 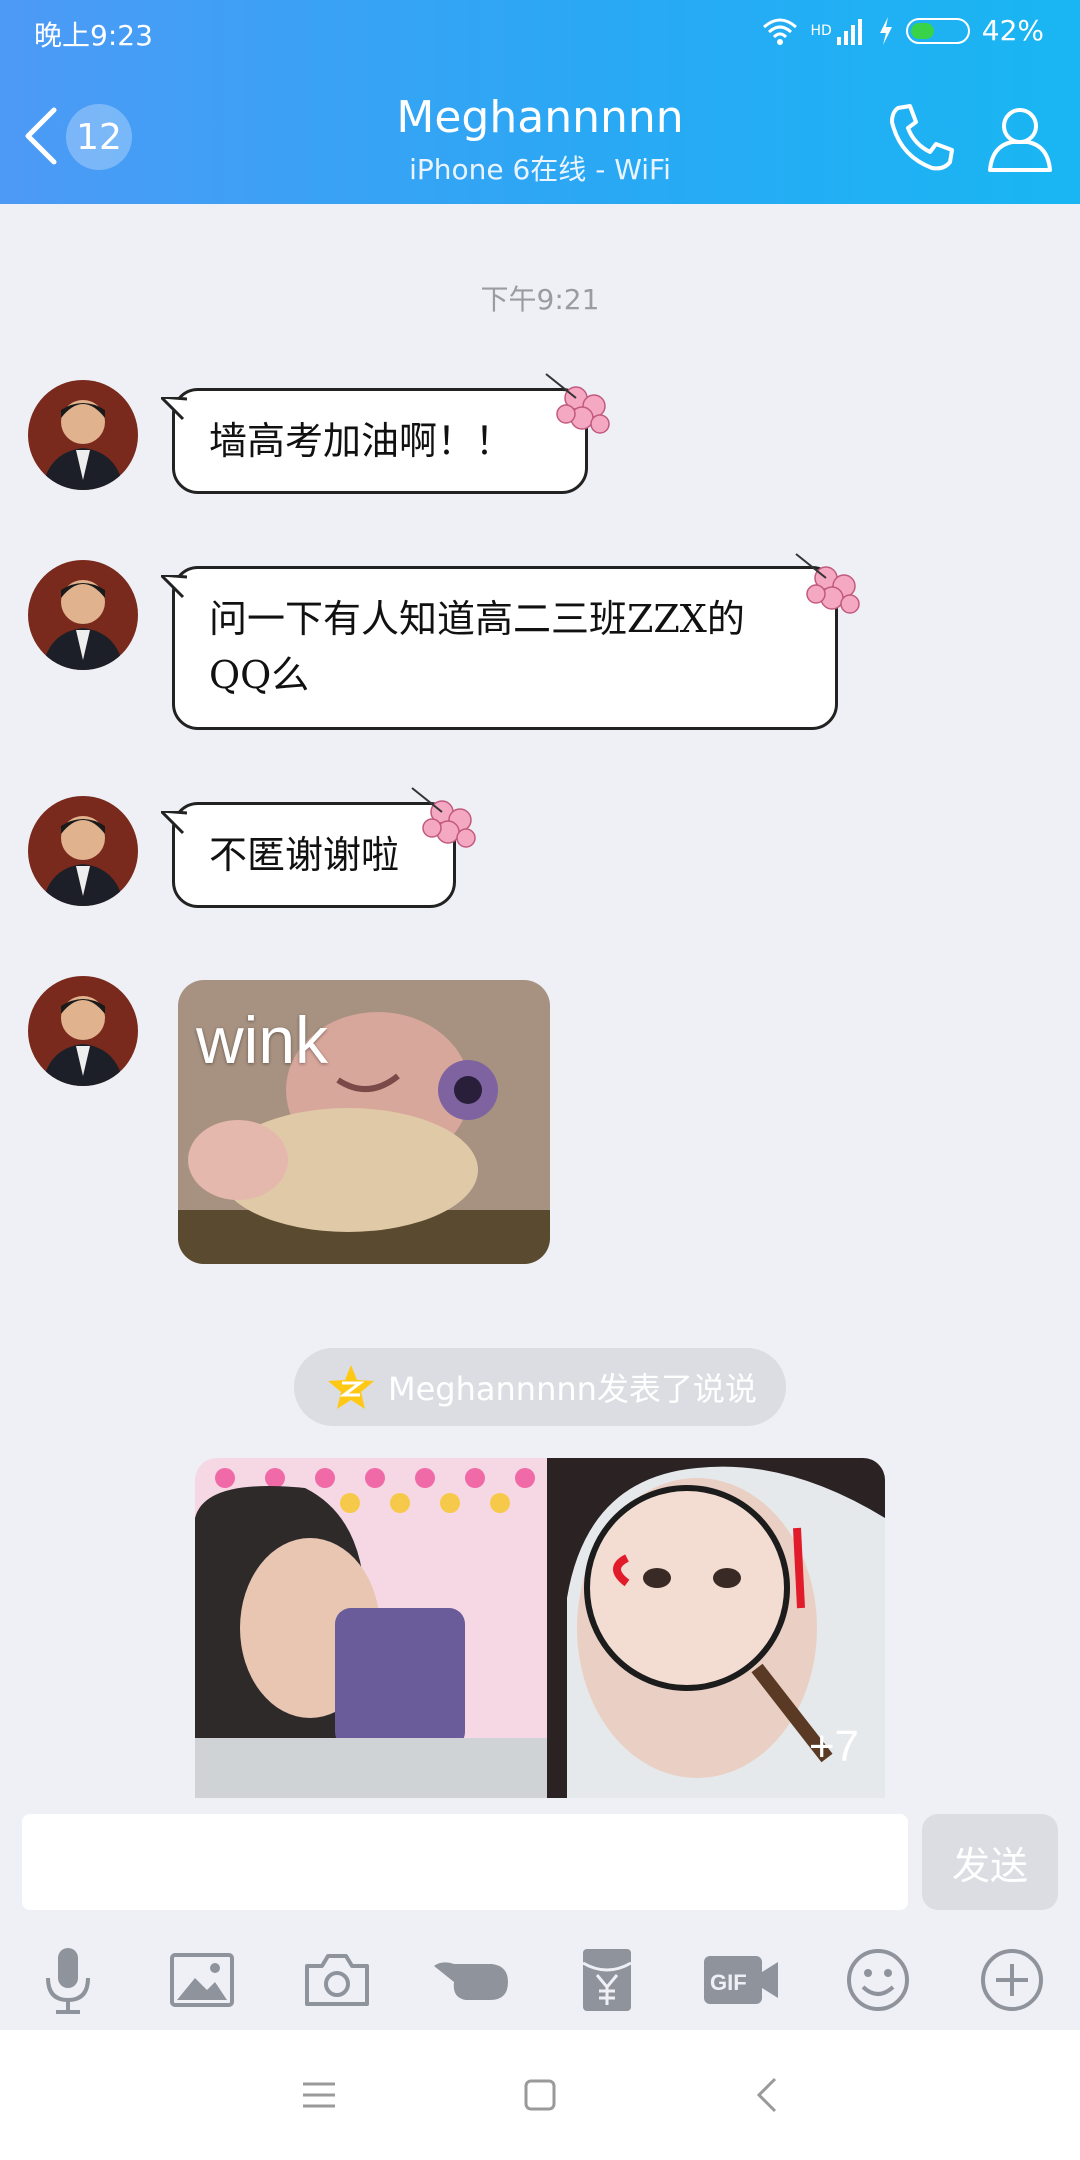 I want to click on message-text-line: QQ么, so click(x=259, y=675).